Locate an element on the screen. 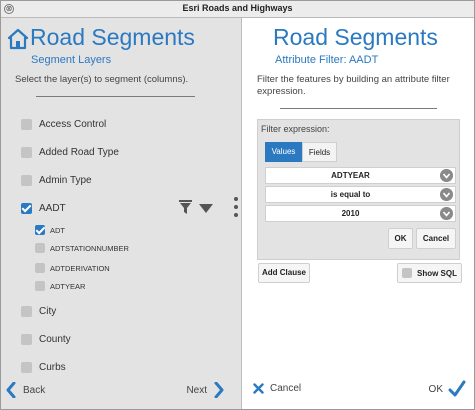 The width and height of the screenshot is (475, 410). left-nav-bar: Back Next is located at coordinates (121, 392).